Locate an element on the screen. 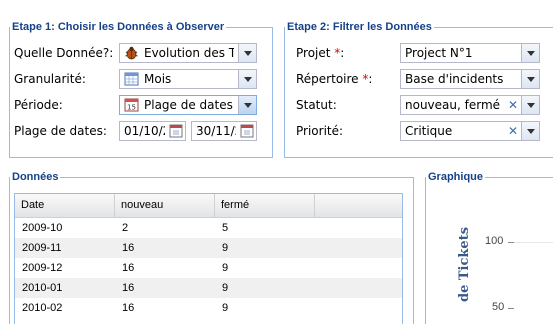  repo-label-colon: : is located at coordinates (370, 79).